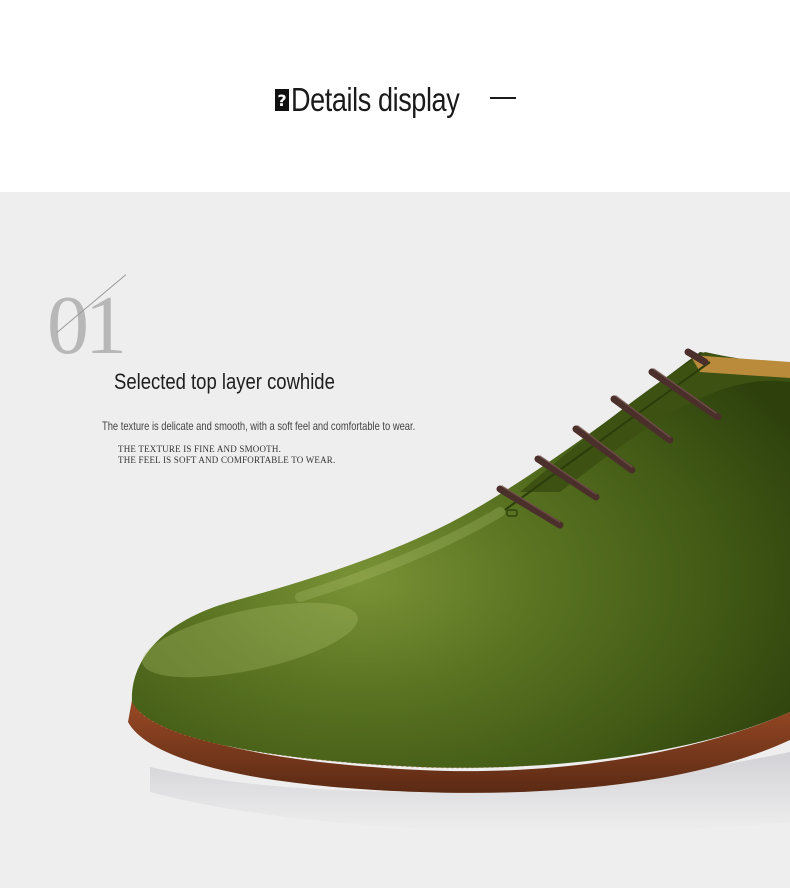 Image resolution: width=790 pixels, height=888 pixels. I want to click on feature-title: Selected top layer cowhide, so click(224, 381).